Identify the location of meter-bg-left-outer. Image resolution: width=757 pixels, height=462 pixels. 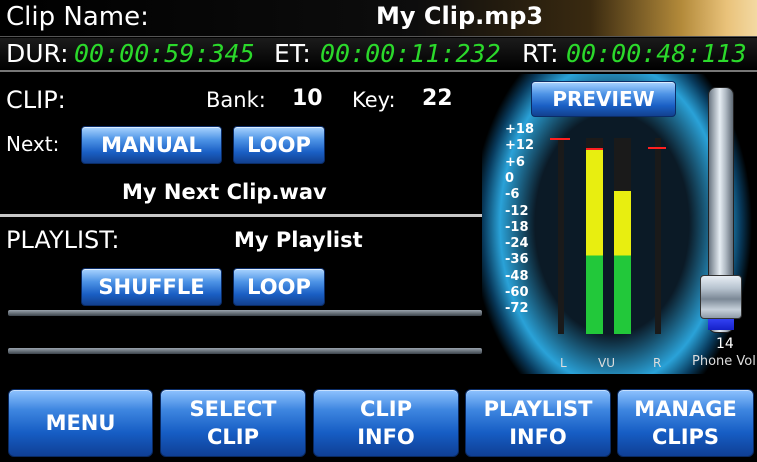
(561, 236).